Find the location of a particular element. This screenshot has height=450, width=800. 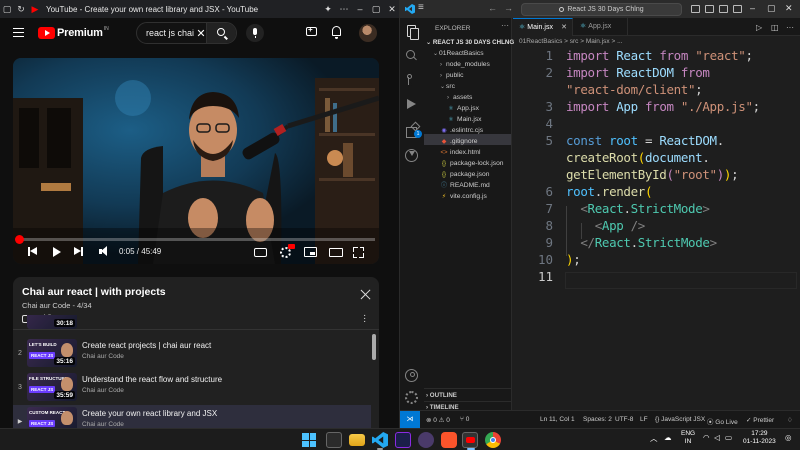

ports-status: ⑂ 0 is located at coordinates (464, 419).